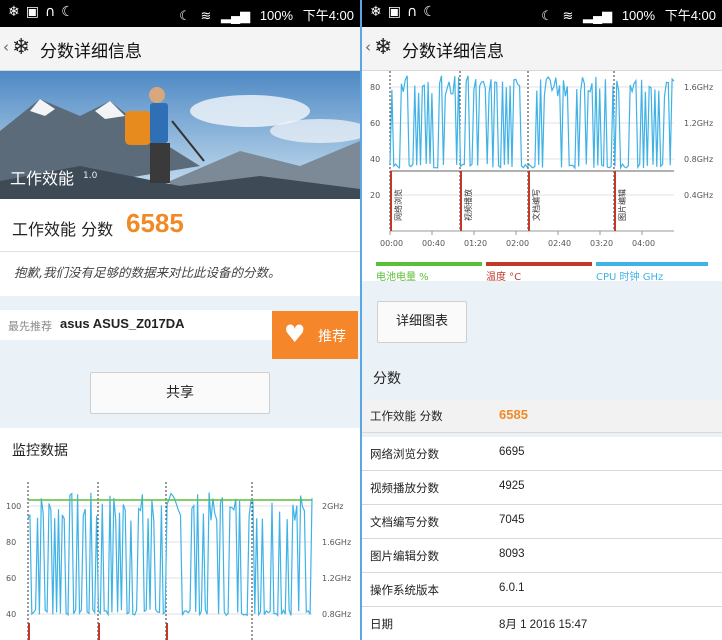  What do you see at coordinates (536, 205) in the screenshot?
I see `task-annotation: 文档编写` at bounding box center [536, 205].